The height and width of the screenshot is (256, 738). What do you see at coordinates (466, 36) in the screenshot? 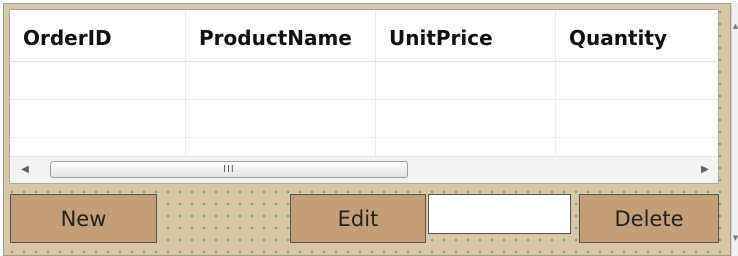
I see `column-header-unitprice: UnitPrice` at bounding box center [466, 36].